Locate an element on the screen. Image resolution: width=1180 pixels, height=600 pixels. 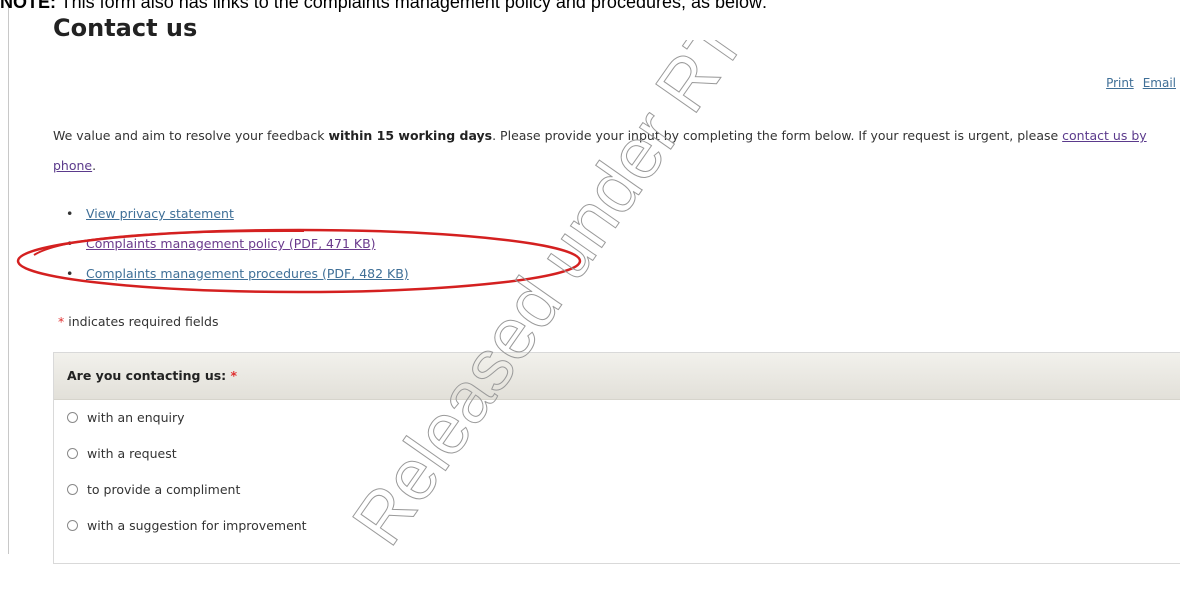
radio-option-compliment: to provide a compliment is located at coordinates (617, 490).